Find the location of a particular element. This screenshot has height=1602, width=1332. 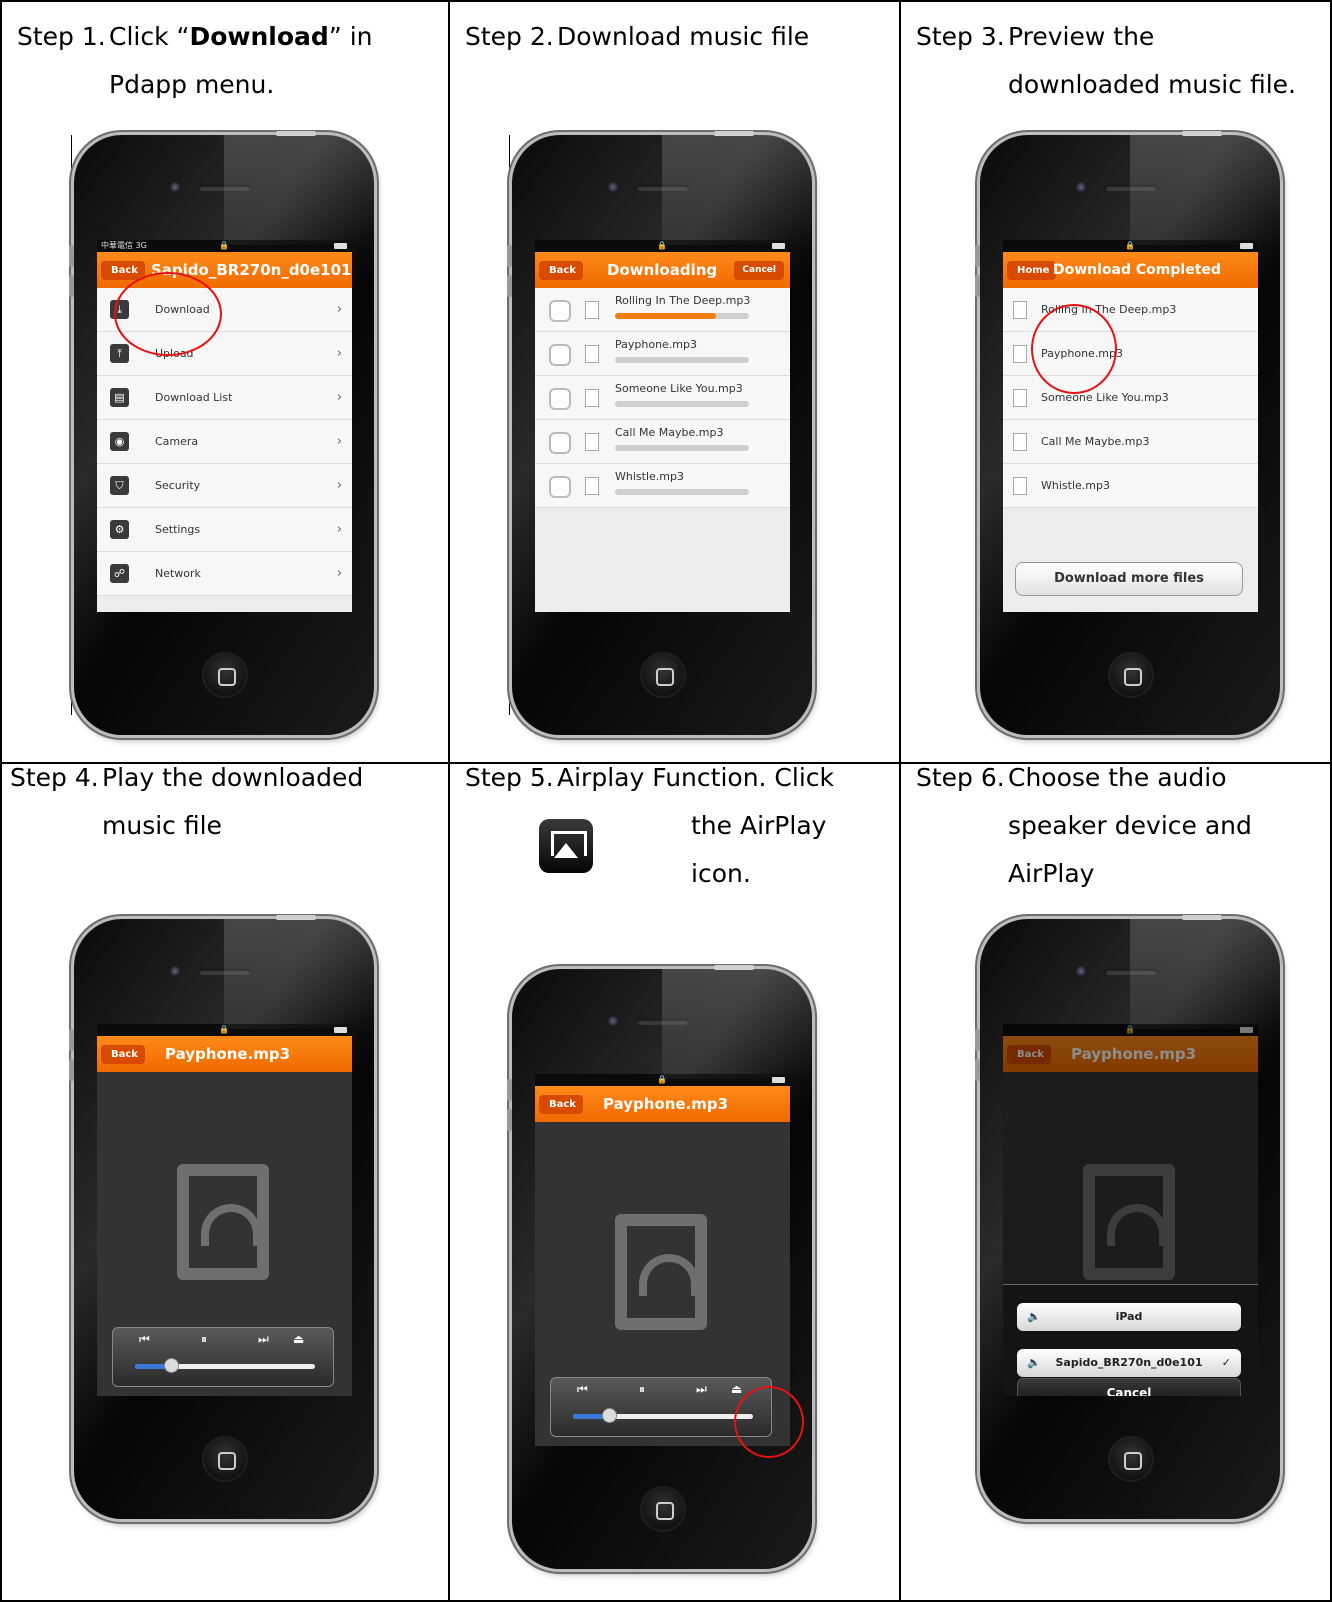

menu-label: Download List is located at coordinates (194, 397).